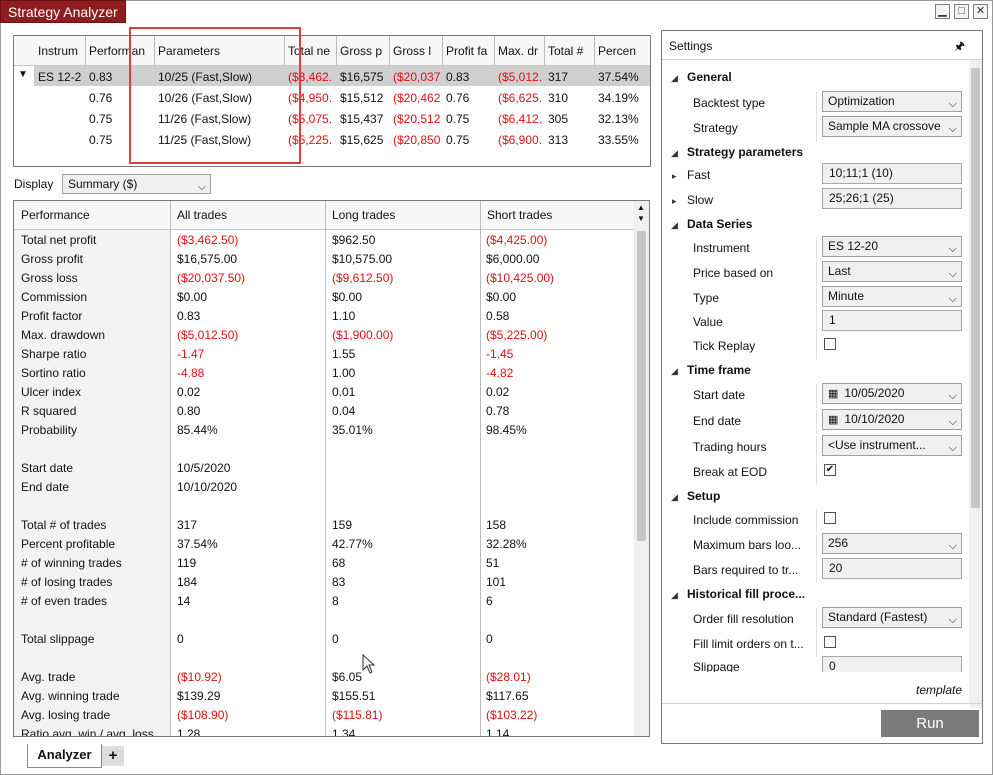 This screenshot has height=775, width=993. I want to click on calendar-icon: ▦, so click(833, 394).